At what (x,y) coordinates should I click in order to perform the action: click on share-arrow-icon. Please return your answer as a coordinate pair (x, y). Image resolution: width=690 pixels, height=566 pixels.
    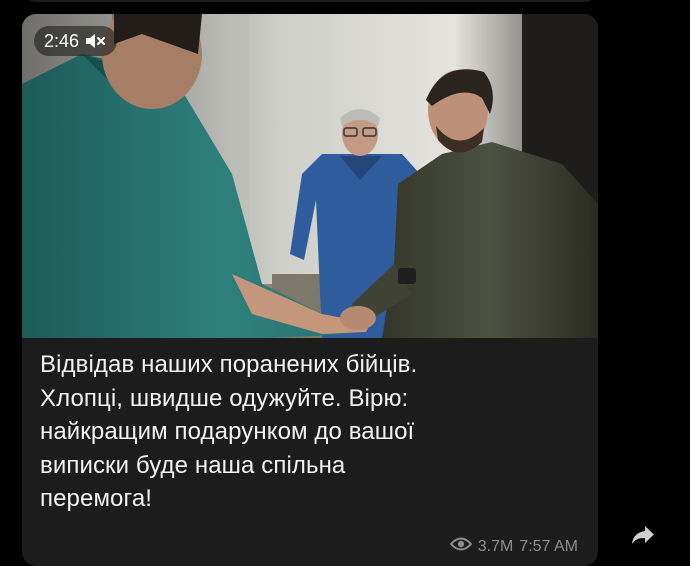
    Looking at the image, I should click on (643, 537).